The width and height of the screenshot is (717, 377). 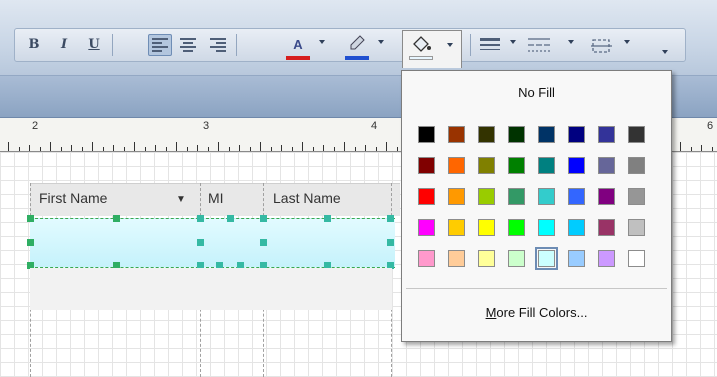 What do you see at coordinates (357, 44) in the screenshot?
I see `highlight-icon` at bounding box center [357, 44].